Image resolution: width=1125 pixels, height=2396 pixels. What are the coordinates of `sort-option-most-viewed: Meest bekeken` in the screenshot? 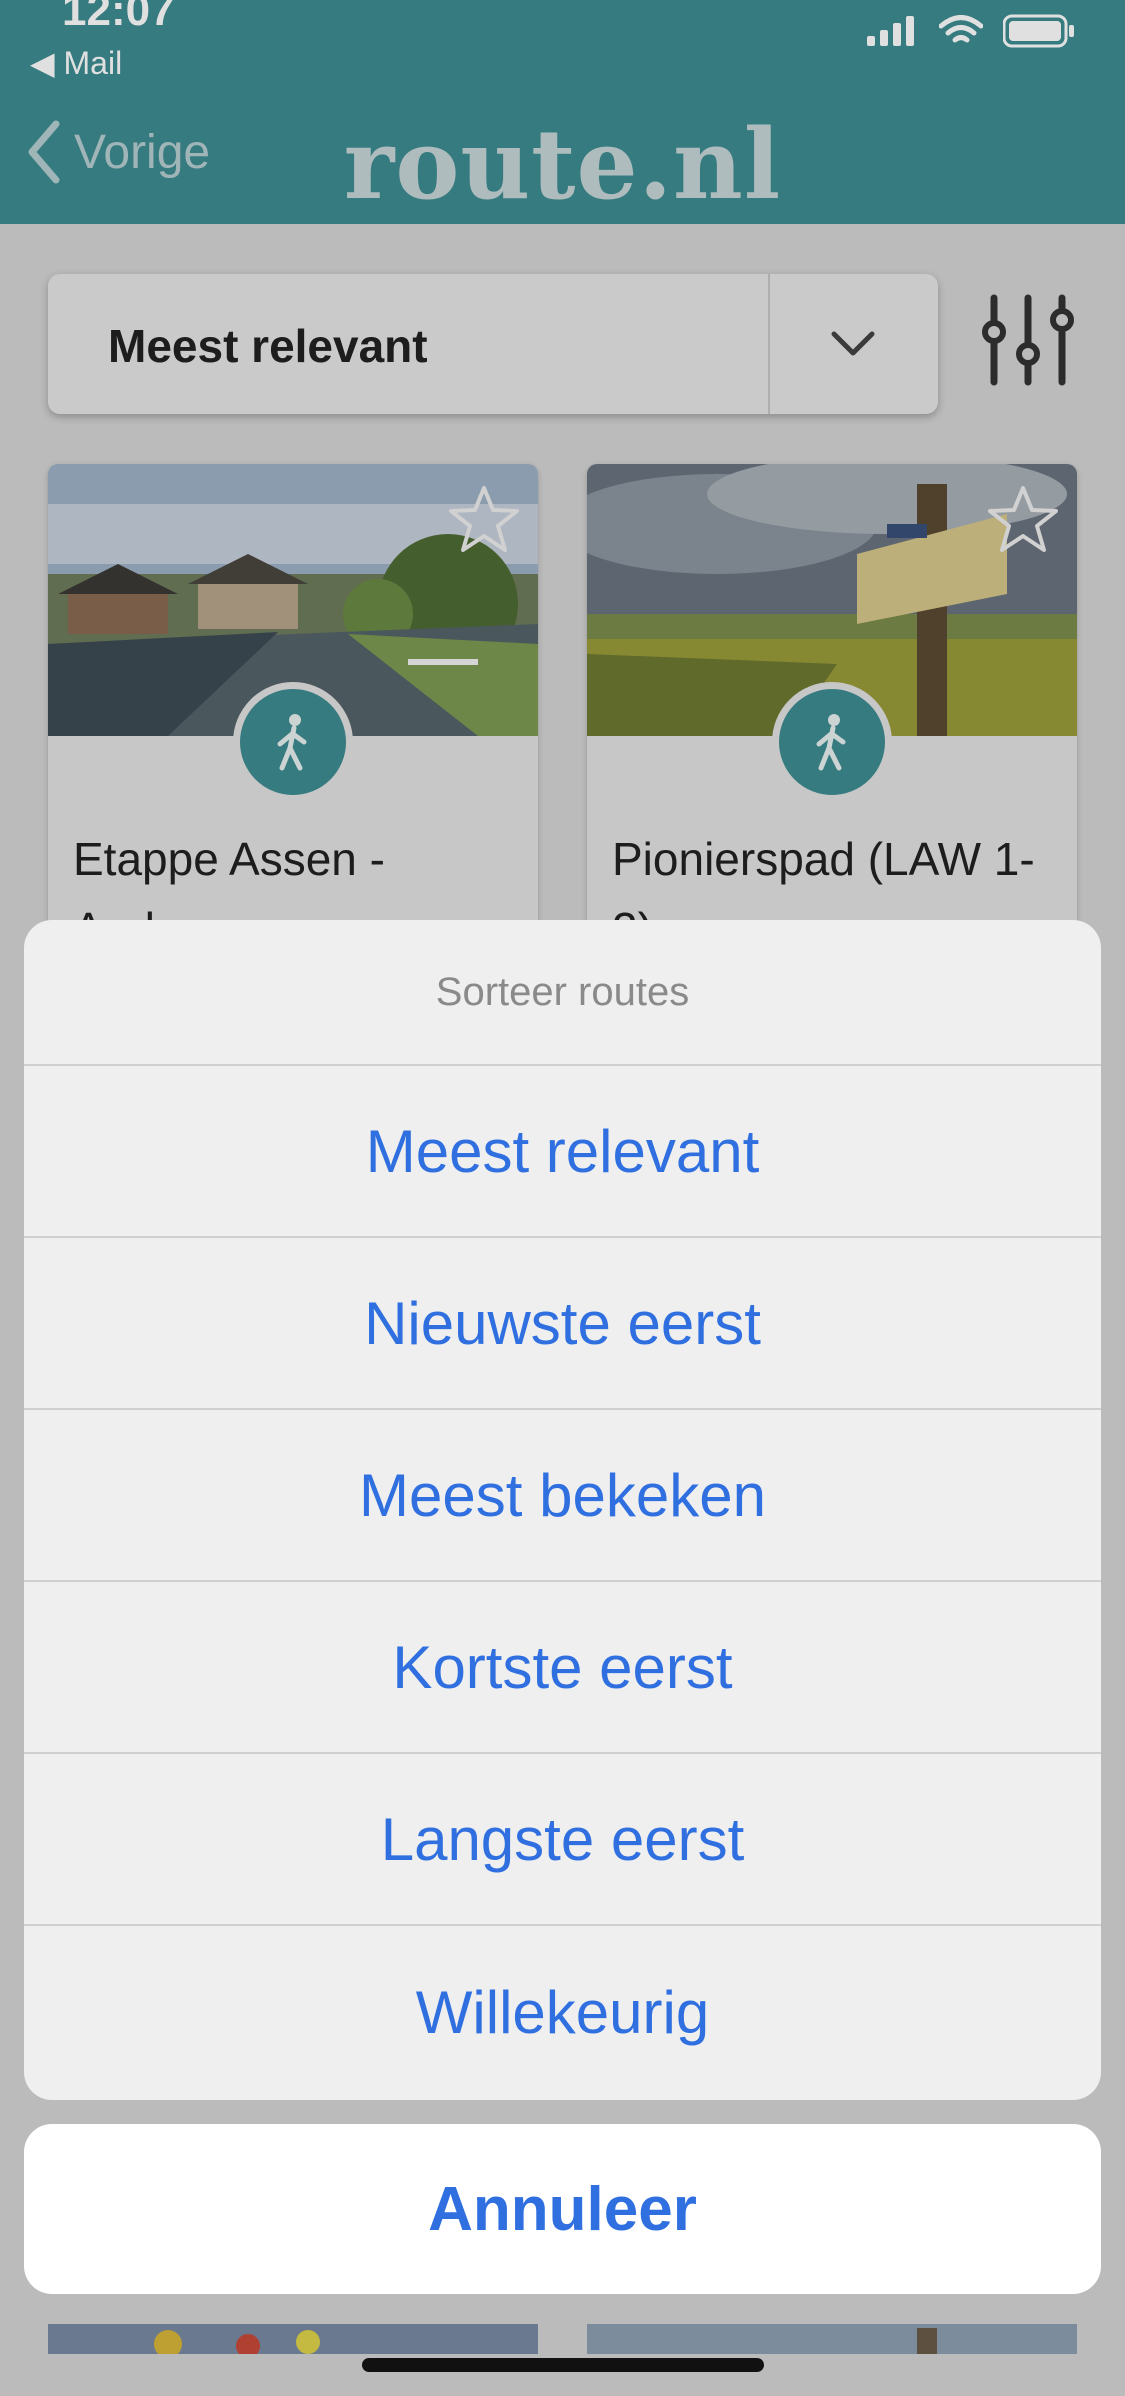 It's located at (562, 1496).